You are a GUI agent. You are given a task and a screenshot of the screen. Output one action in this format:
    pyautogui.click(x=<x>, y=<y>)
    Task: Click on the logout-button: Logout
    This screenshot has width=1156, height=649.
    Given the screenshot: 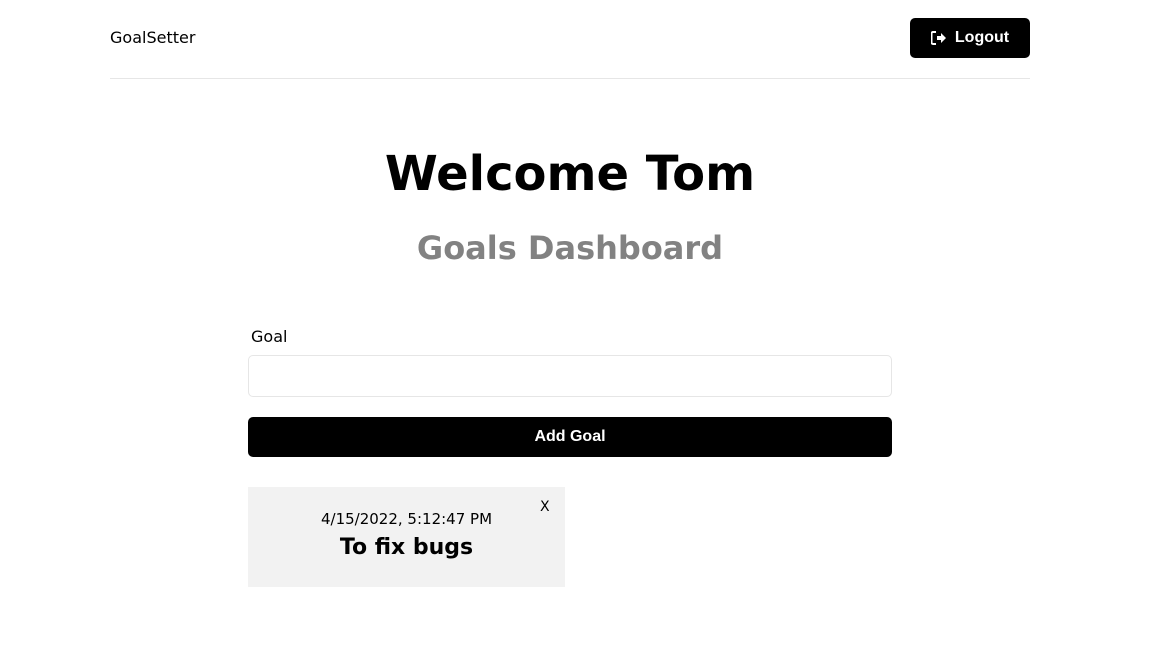 What is the action you would take?
    pyautogui.click(x=970, y=38)
    